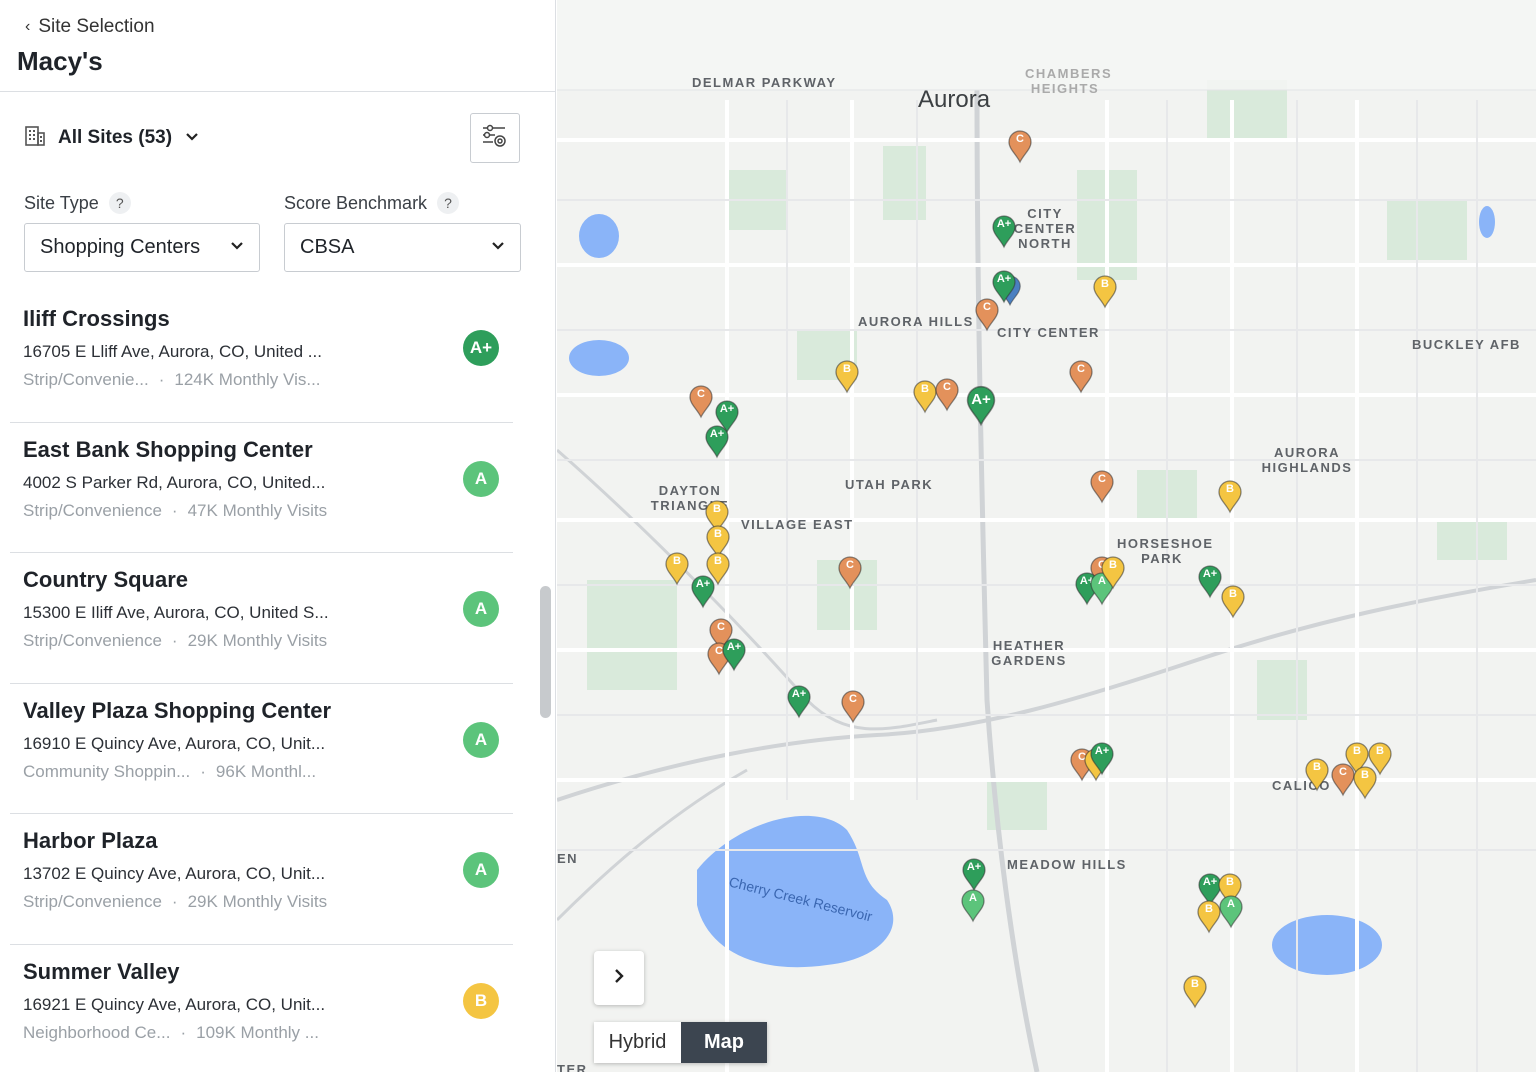 The image size is (1536, 1072). I want to click on map-view-button: Map, so click(724, 1042).